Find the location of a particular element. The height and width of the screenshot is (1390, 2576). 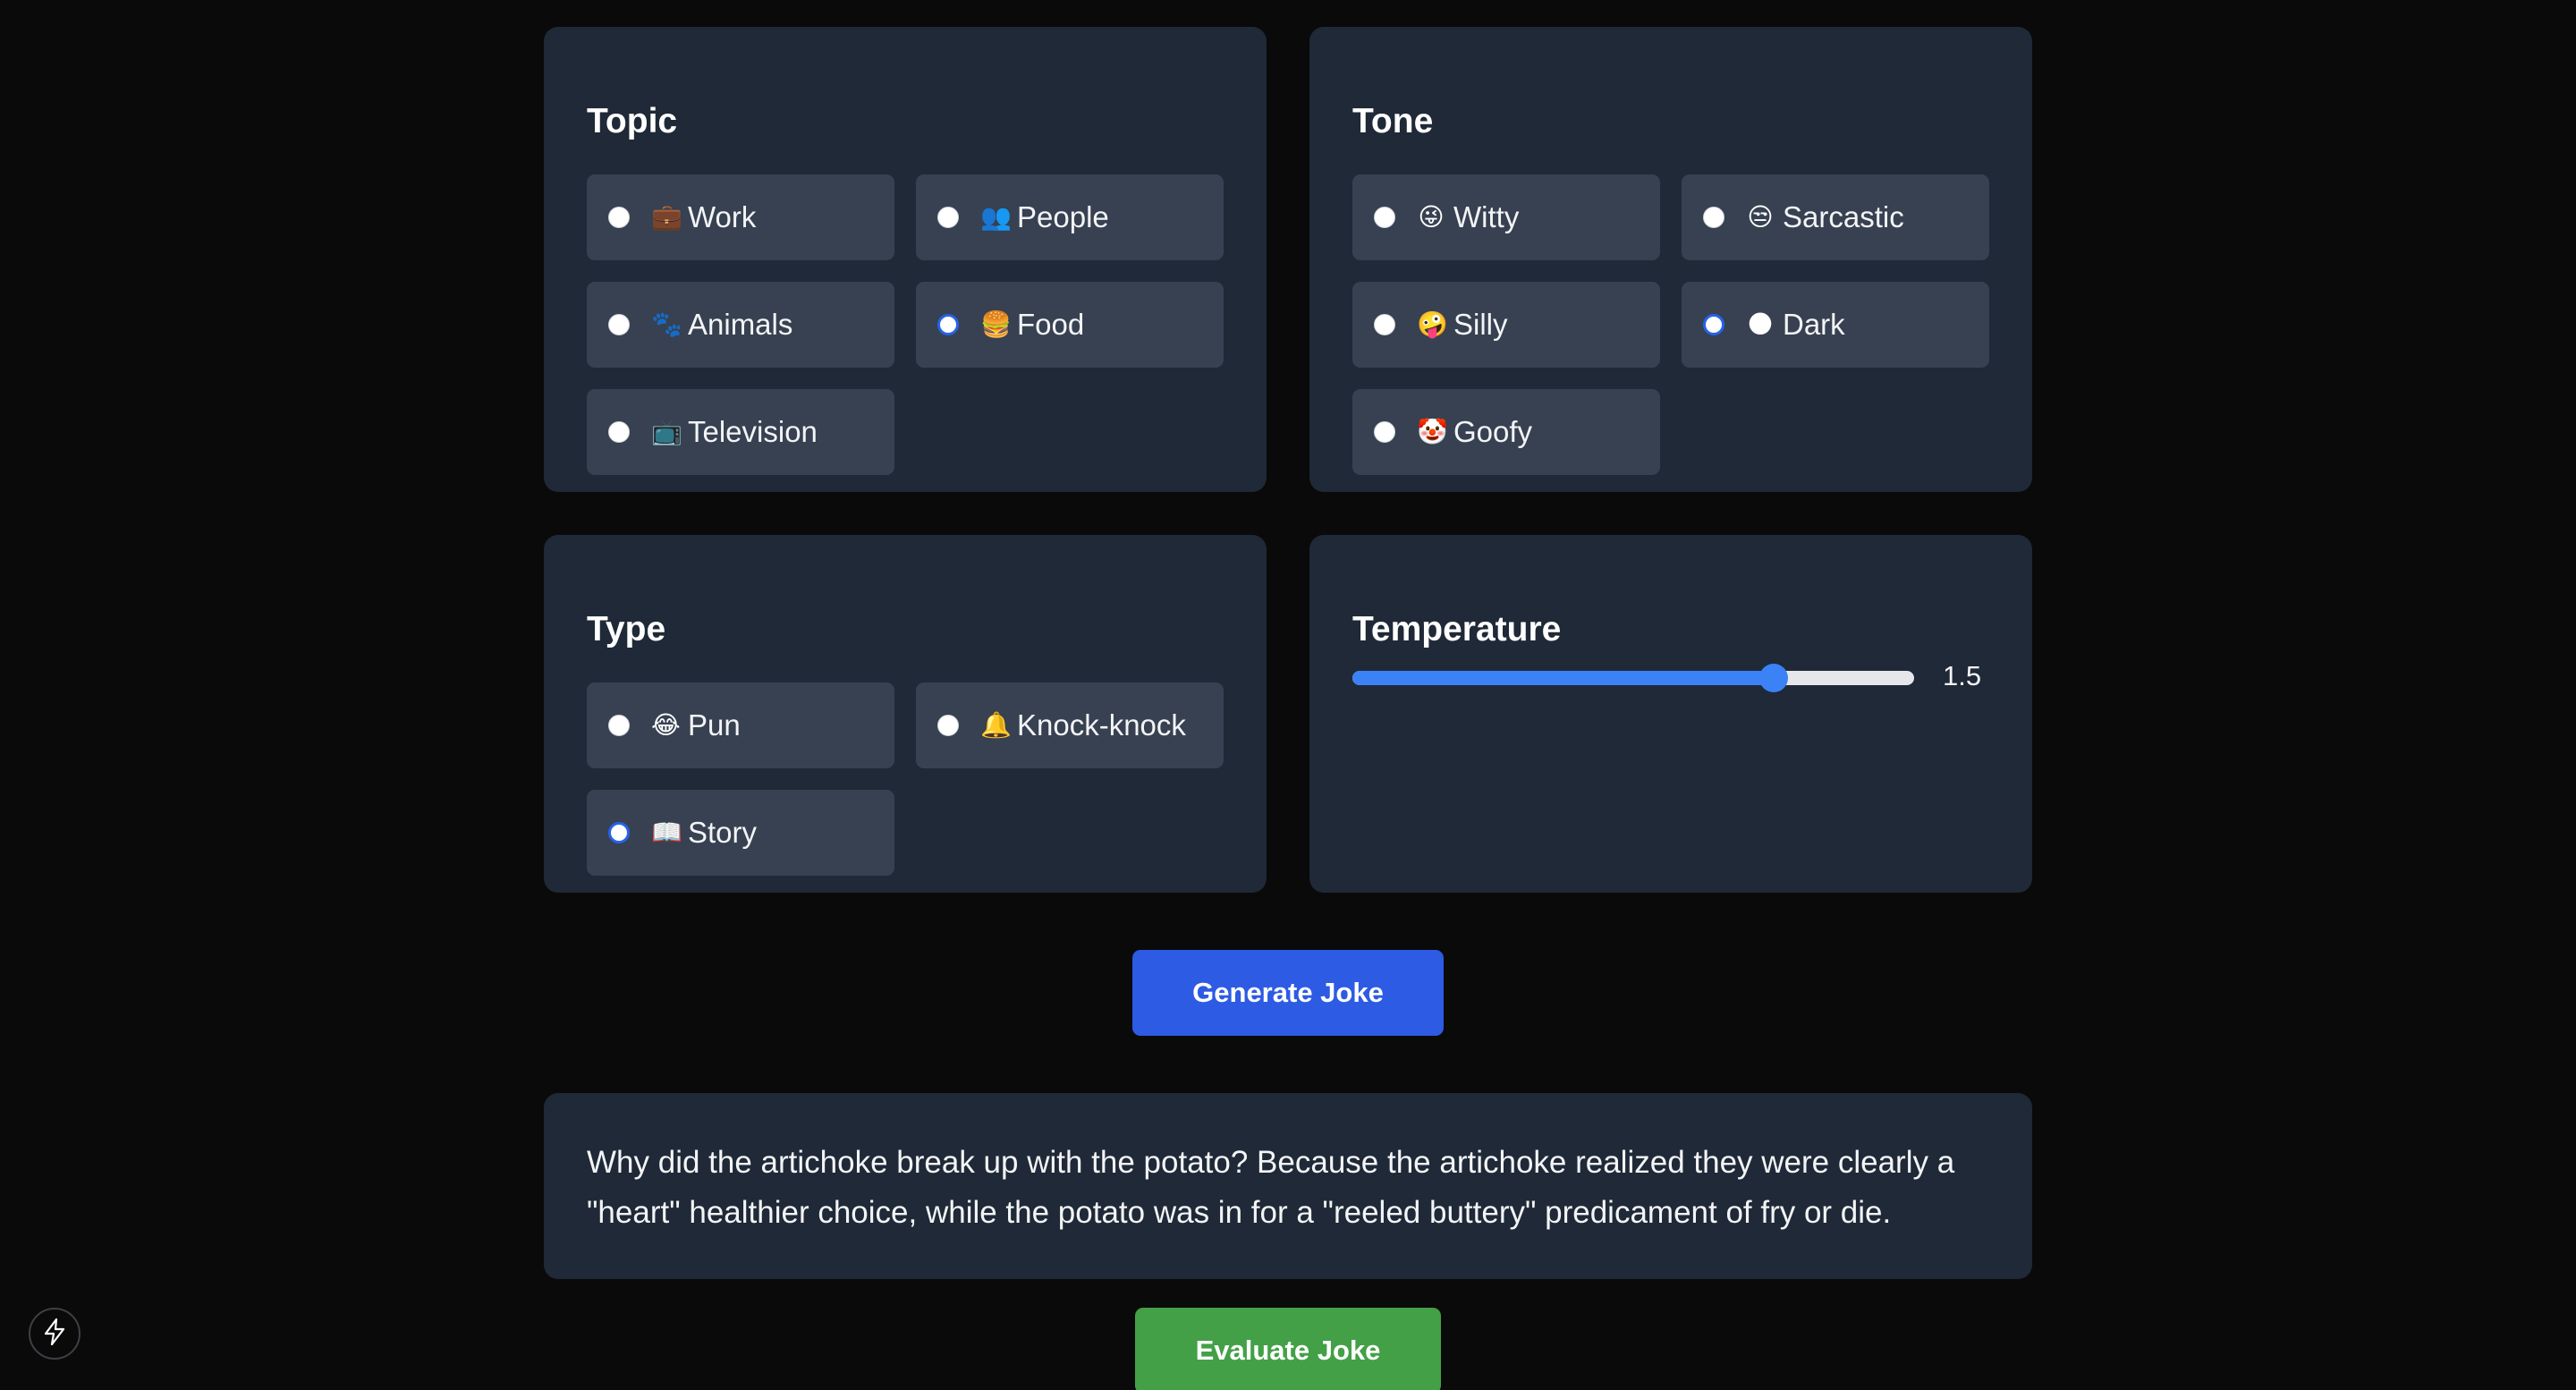

option-label: Witty is located at coordinates (1486, 216).